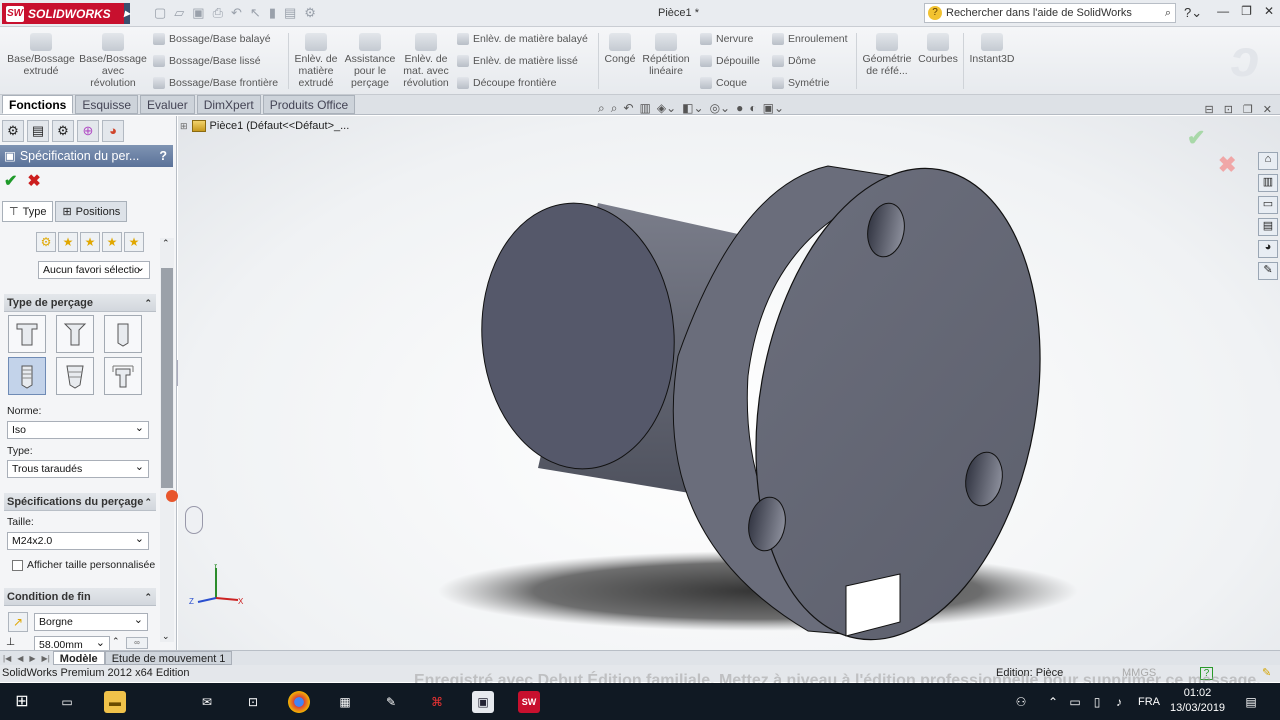 The image size is (1280, 720). Describe the element at coordinates (123, 334) in the screenshot. I see `simple-hole-button` at that location.